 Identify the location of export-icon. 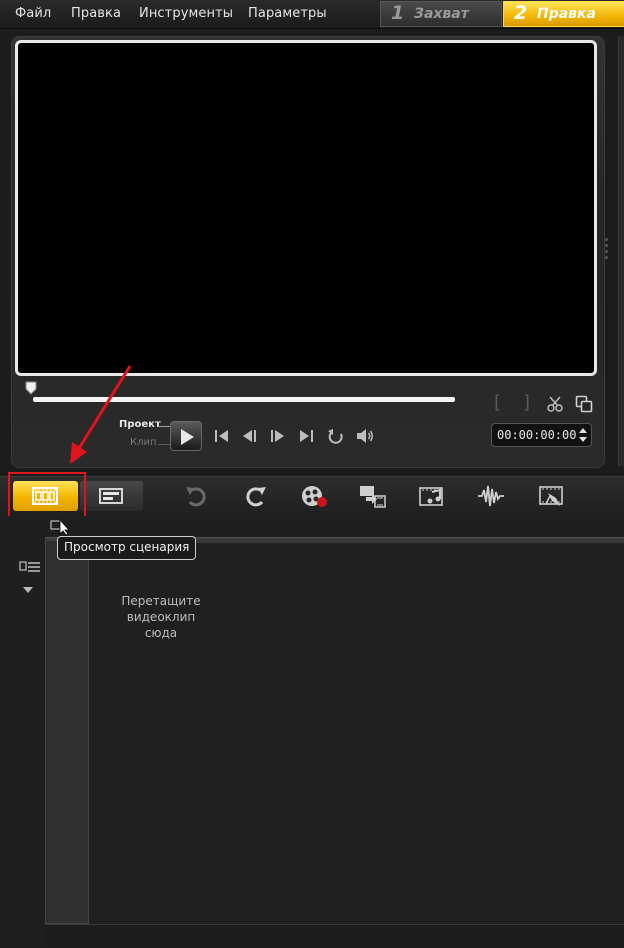
(372, 496).